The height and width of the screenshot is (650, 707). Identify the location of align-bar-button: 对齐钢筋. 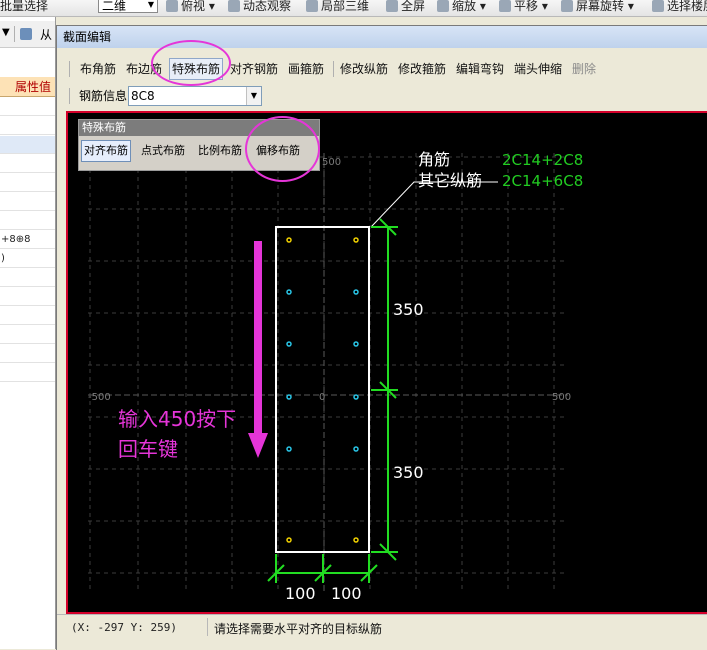
(254, 69).